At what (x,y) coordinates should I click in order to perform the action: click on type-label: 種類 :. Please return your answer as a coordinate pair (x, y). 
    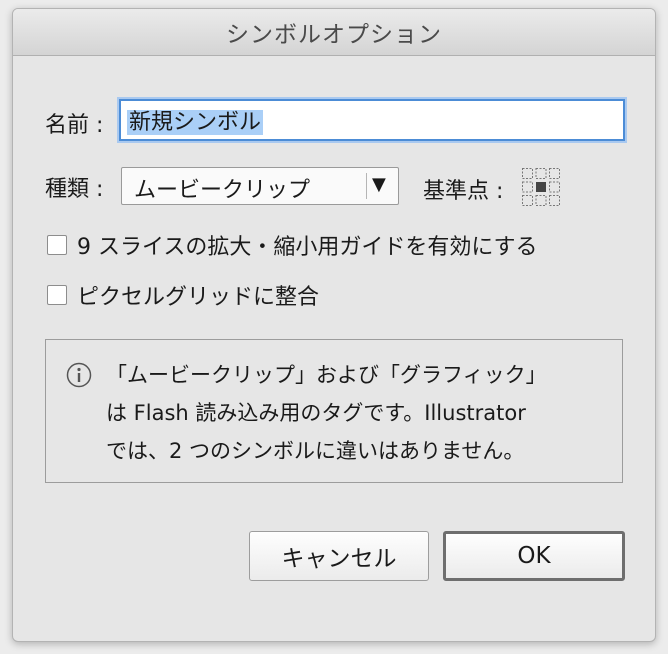
    Looking at the image, I should click on (74, 189).